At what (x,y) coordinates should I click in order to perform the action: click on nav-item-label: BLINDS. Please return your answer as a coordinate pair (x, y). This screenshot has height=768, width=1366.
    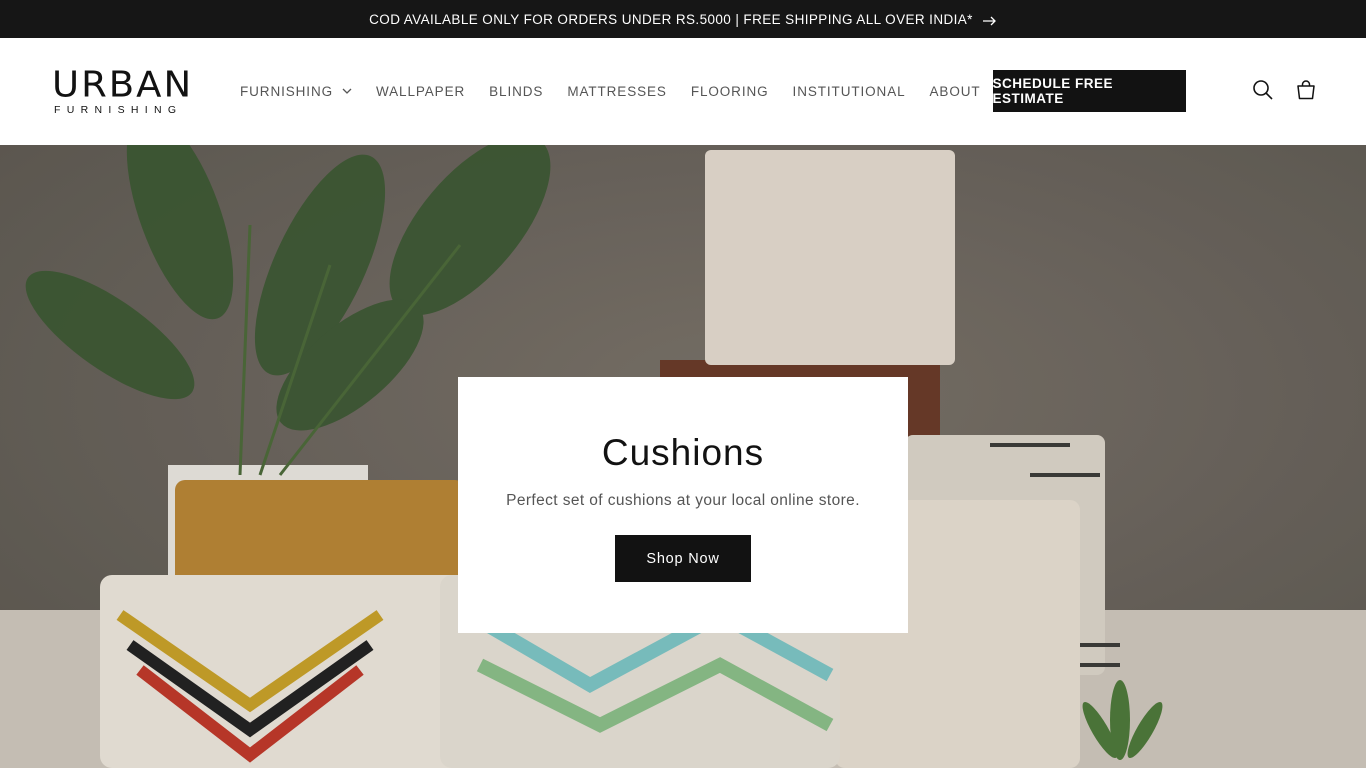
    Looking at the image, I should click on (516, 91).